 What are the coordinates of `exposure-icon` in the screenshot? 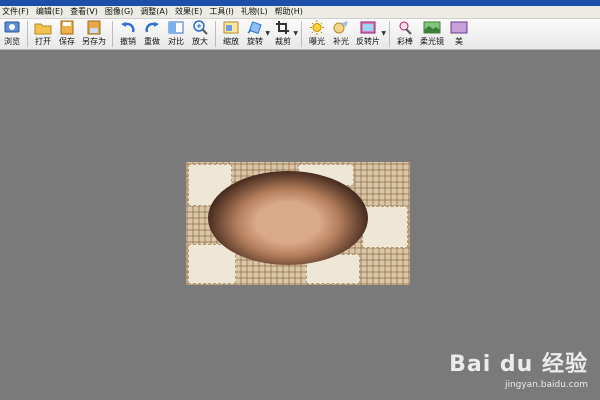 It's located at (317, 27).